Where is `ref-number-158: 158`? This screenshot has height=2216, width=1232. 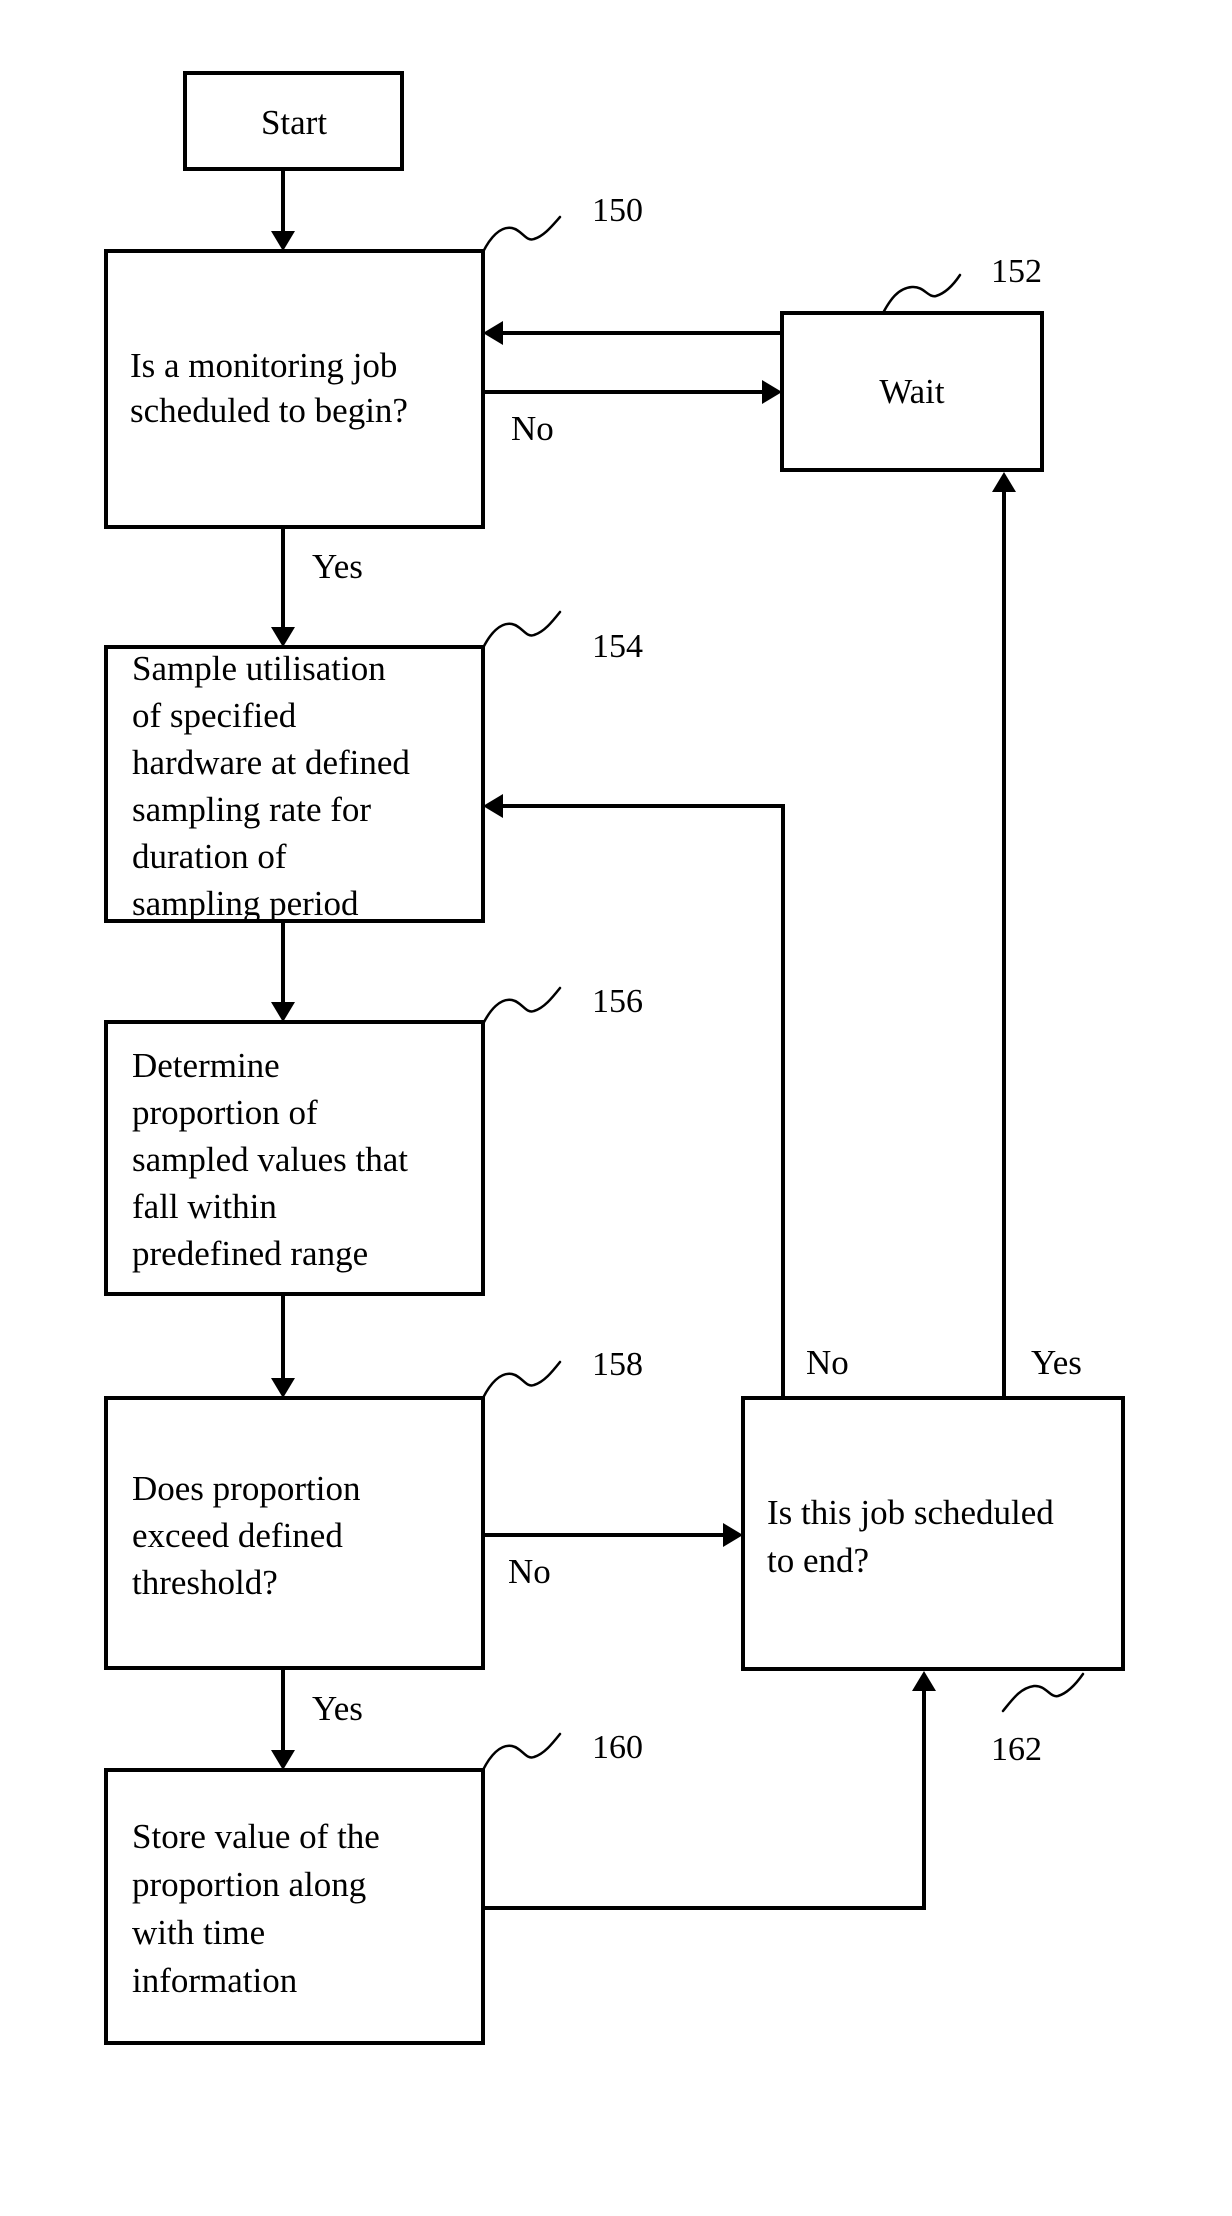 ref-number-158: 158 is located at coordinates (617, 1364).